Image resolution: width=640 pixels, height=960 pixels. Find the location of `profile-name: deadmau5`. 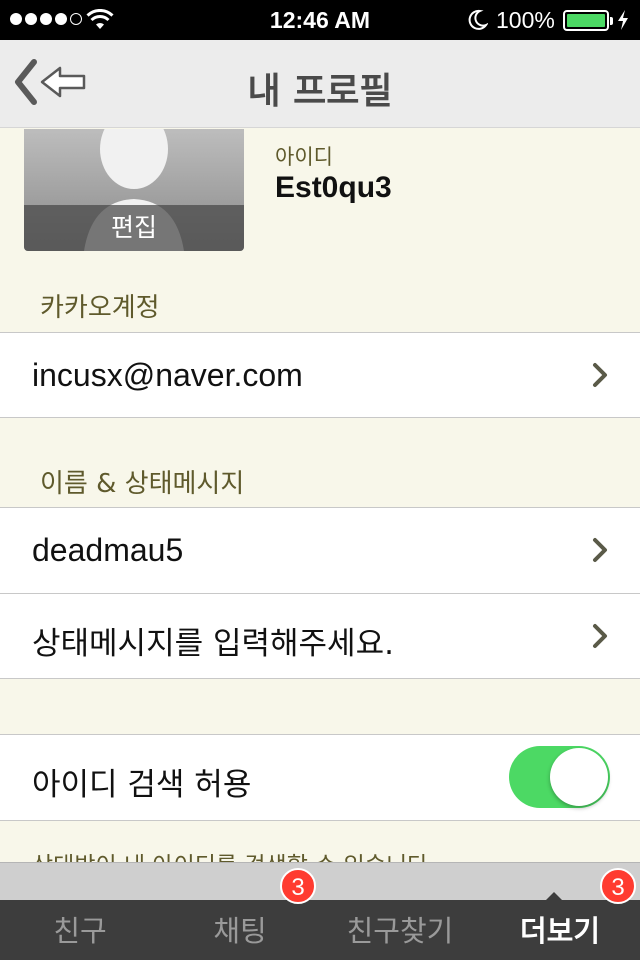

profile-name: deadmau5 is located at coordinates (108, 550).